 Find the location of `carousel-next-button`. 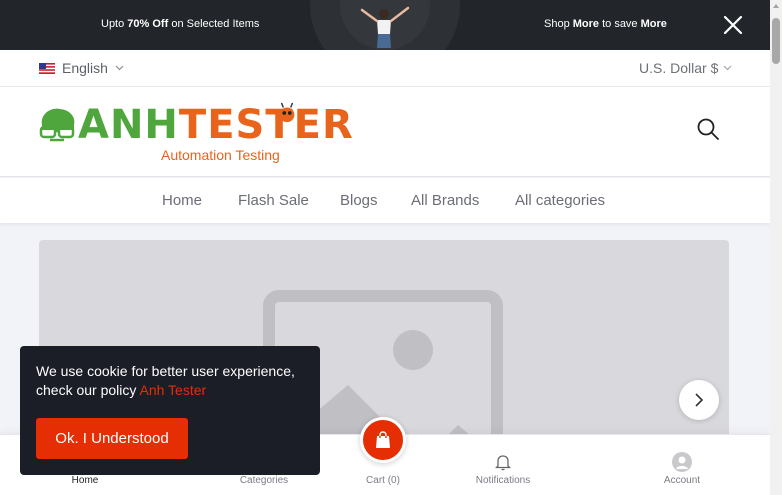

carousel-next-button is located at coordinates (699, 400).